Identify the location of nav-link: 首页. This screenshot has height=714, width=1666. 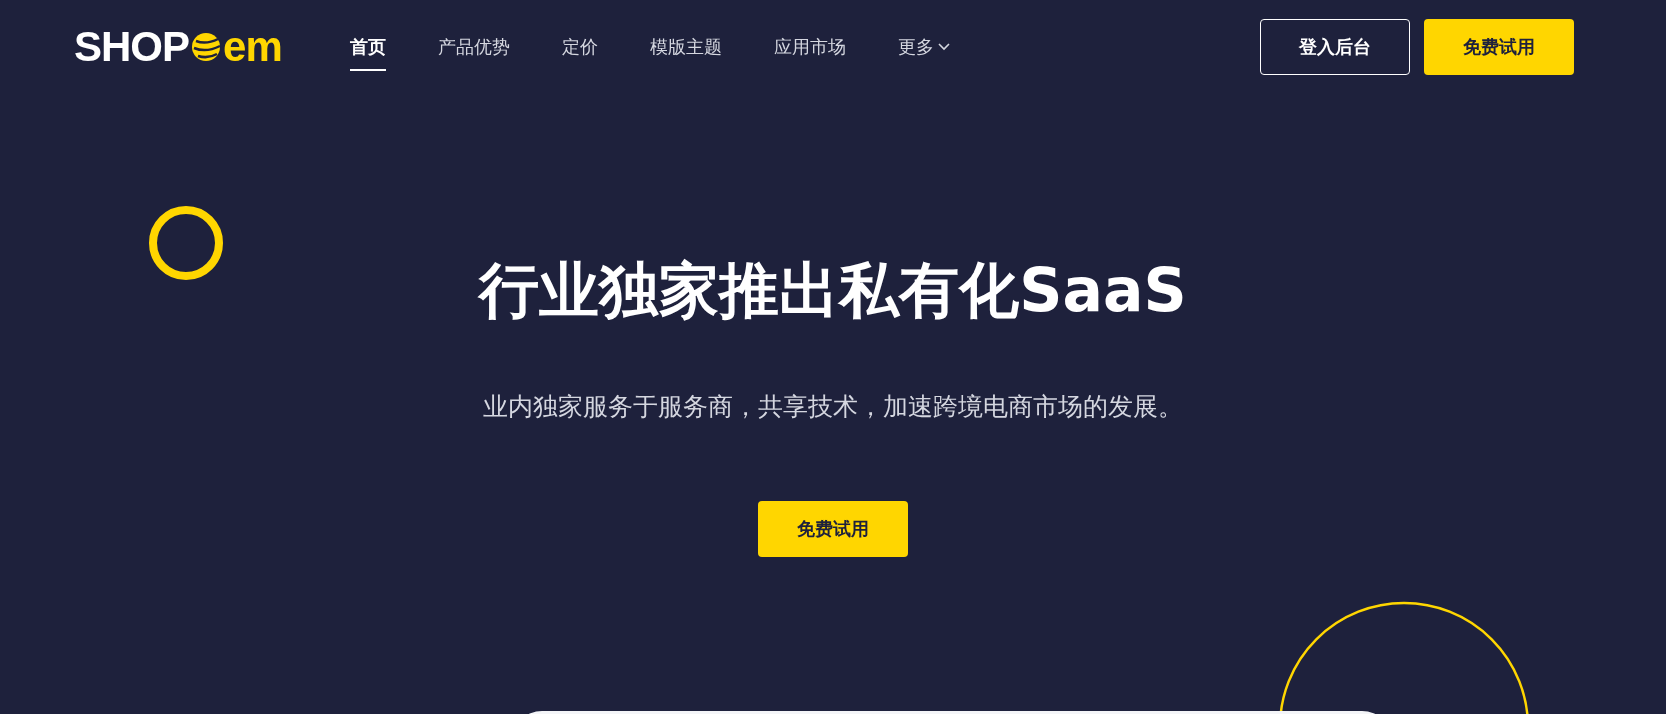
(367, 47).